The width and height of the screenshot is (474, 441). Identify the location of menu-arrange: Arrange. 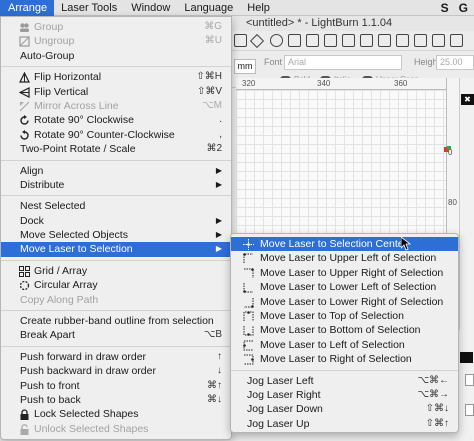
(27, 8).